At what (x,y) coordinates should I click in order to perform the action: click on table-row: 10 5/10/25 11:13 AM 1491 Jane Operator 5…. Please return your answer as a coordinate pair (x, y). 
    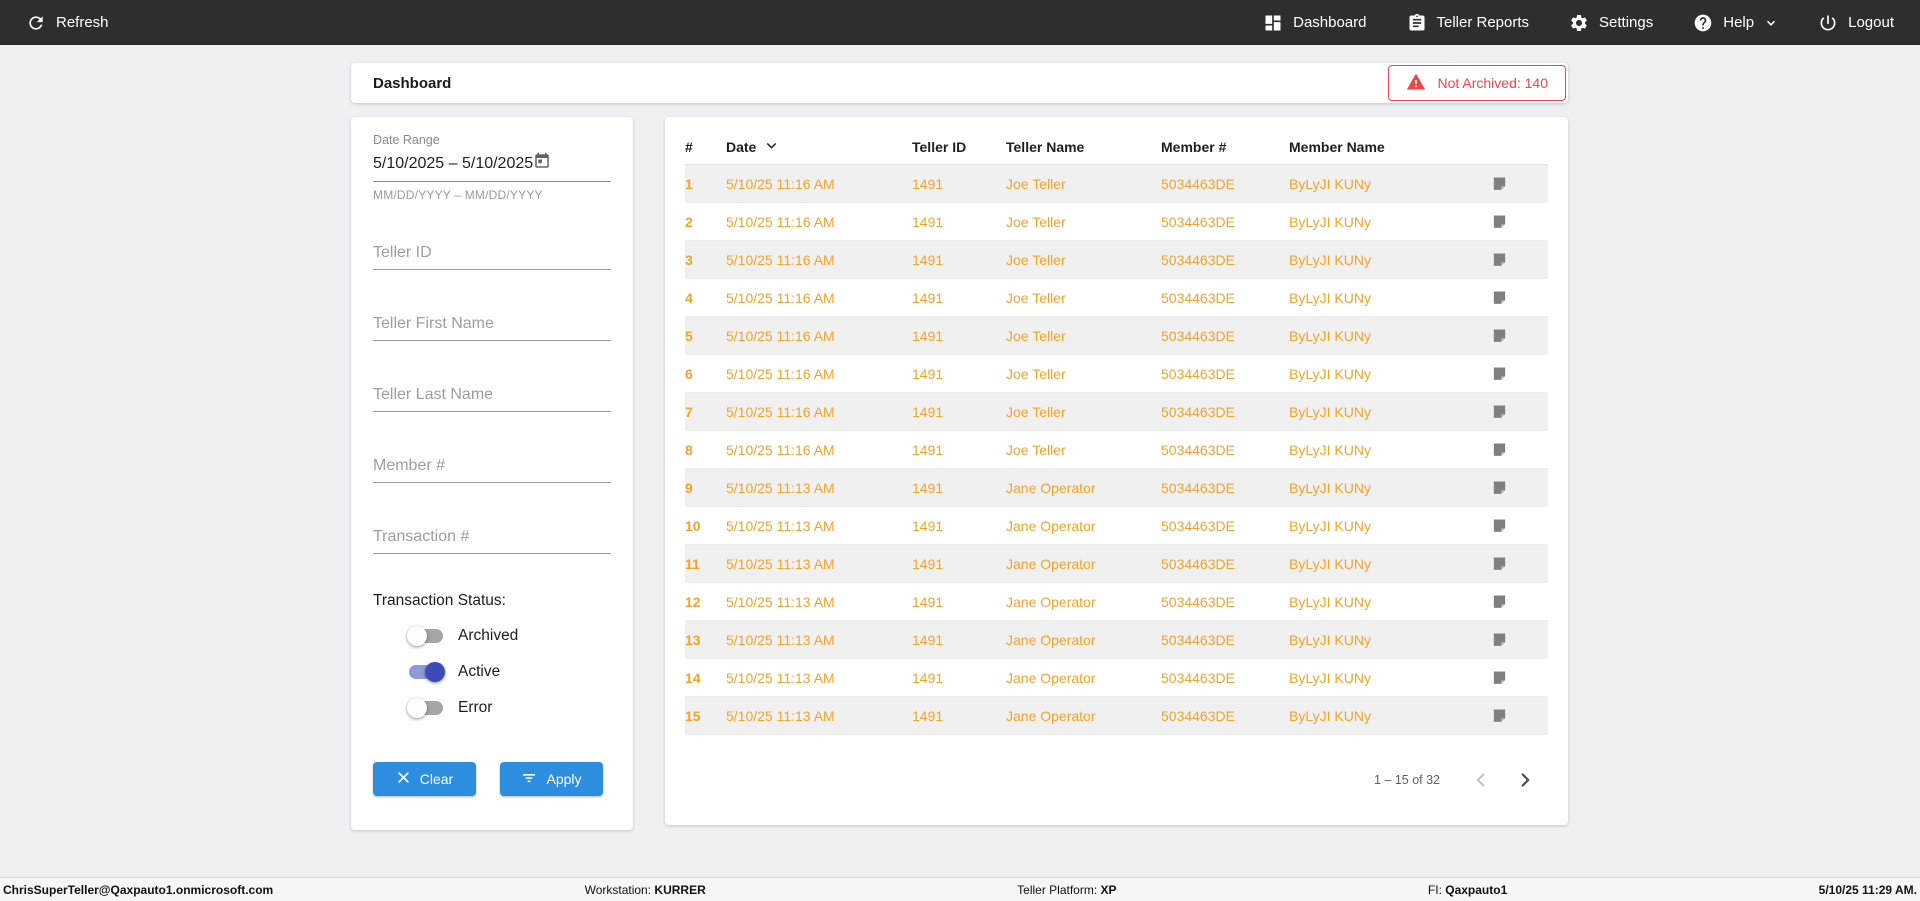
    Looking at the image, I should click on (1116, 526).